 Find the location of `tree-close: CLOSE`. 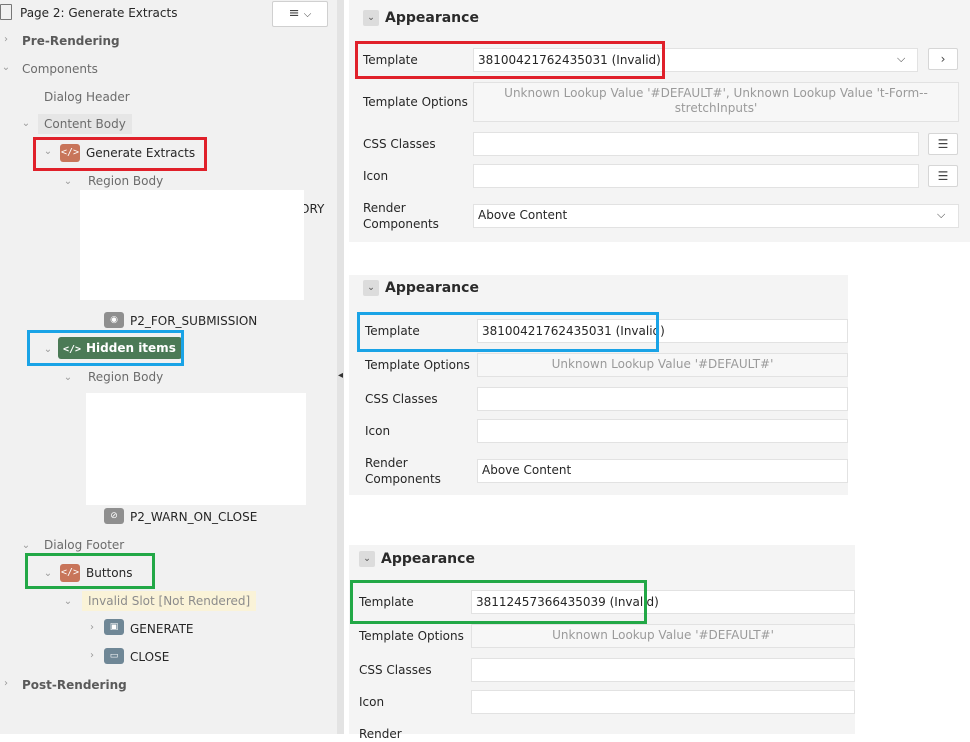

tree-close: CLOSE is located at coordinates (149, 657).